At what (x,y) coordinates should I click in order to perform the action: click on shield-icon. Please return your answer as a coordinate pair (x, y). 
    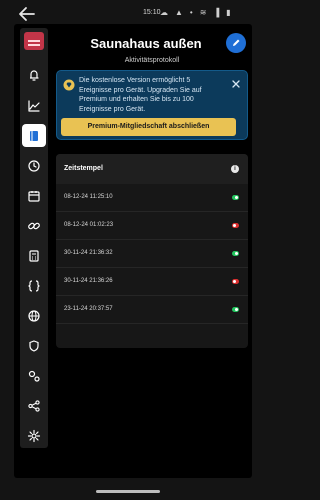
    Looking at the image, I should click on (34, 346).